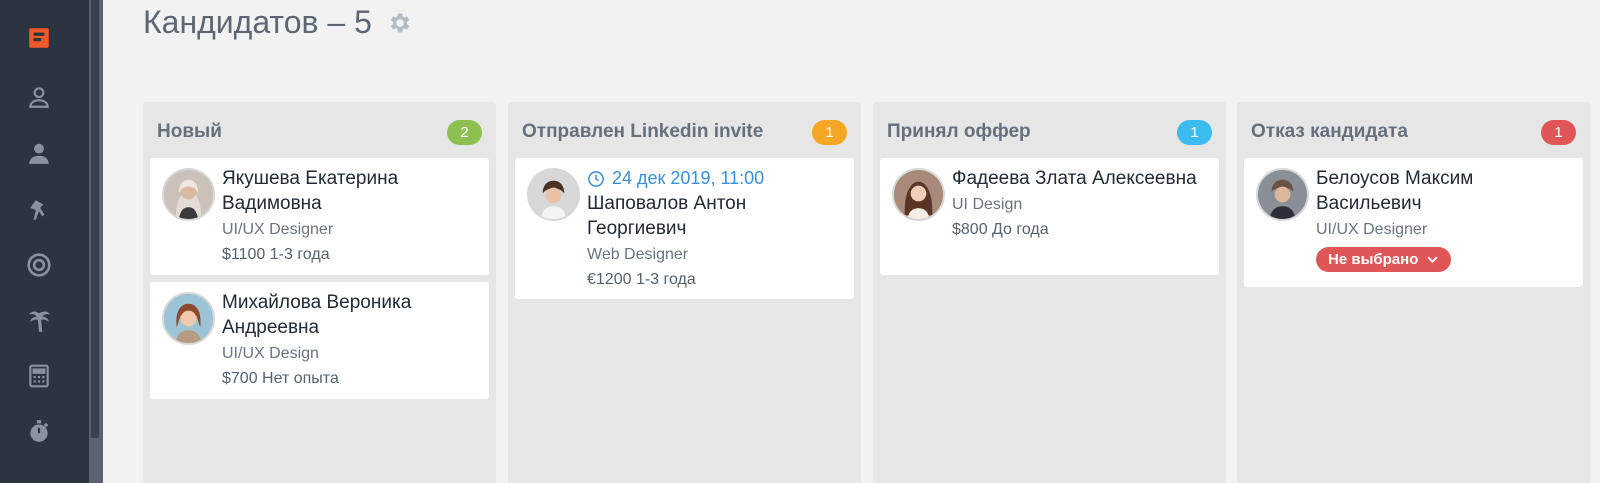  What do you see at coordinates (39, 265) in the screenshot?
I see `target-icon` at bounding box center [39, 265].